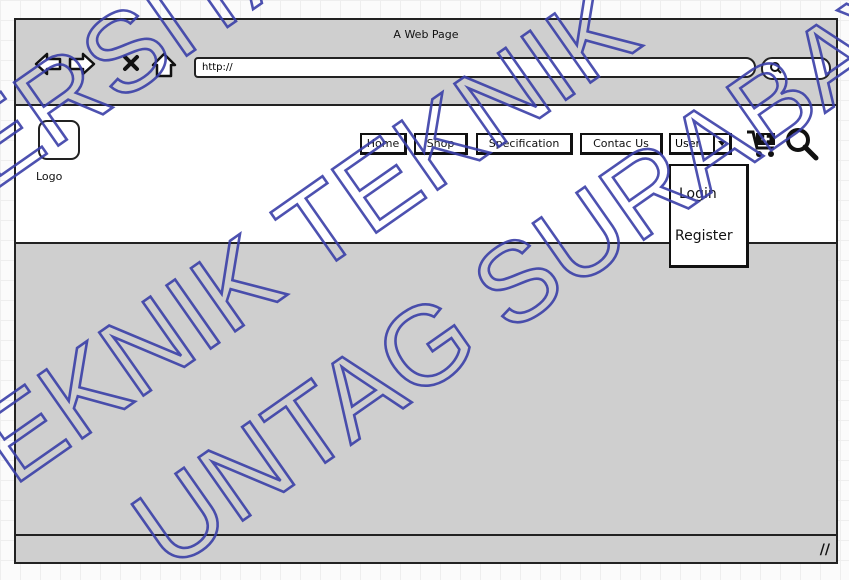 Image resolution: width=849 pixels, height=580 pixels. Describe the element at coordinates (475, 67) in the screenshot. I see `url-input: http://` at that location.